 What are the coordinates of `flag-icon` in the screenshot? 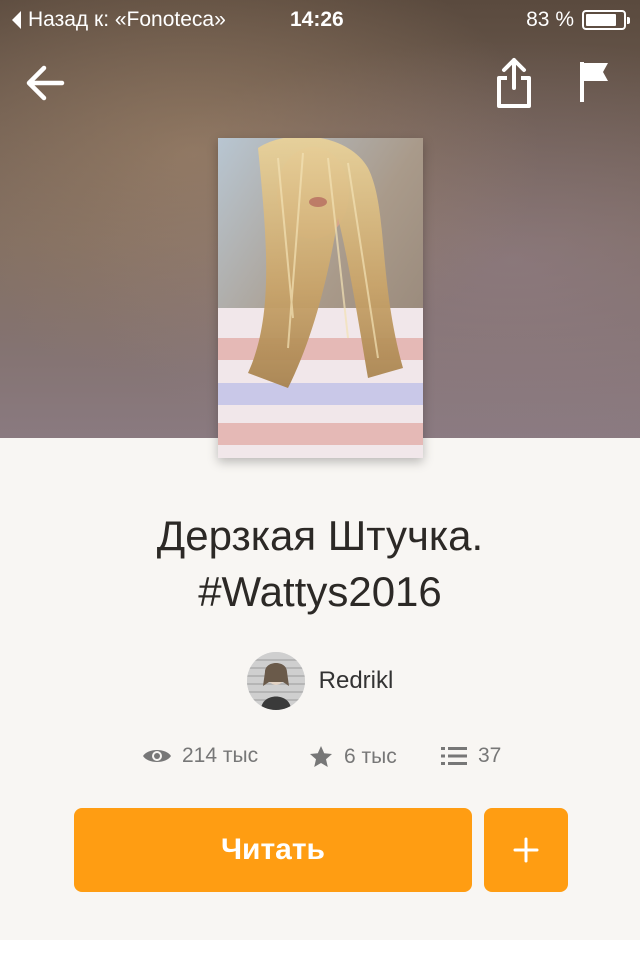 It's located at (594, 82).